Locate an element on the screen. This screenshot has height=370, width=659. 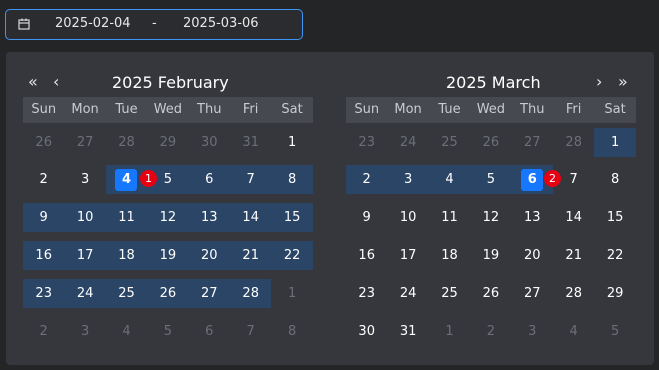
left-day-cell: 29 is located at coordinates (167, 142).